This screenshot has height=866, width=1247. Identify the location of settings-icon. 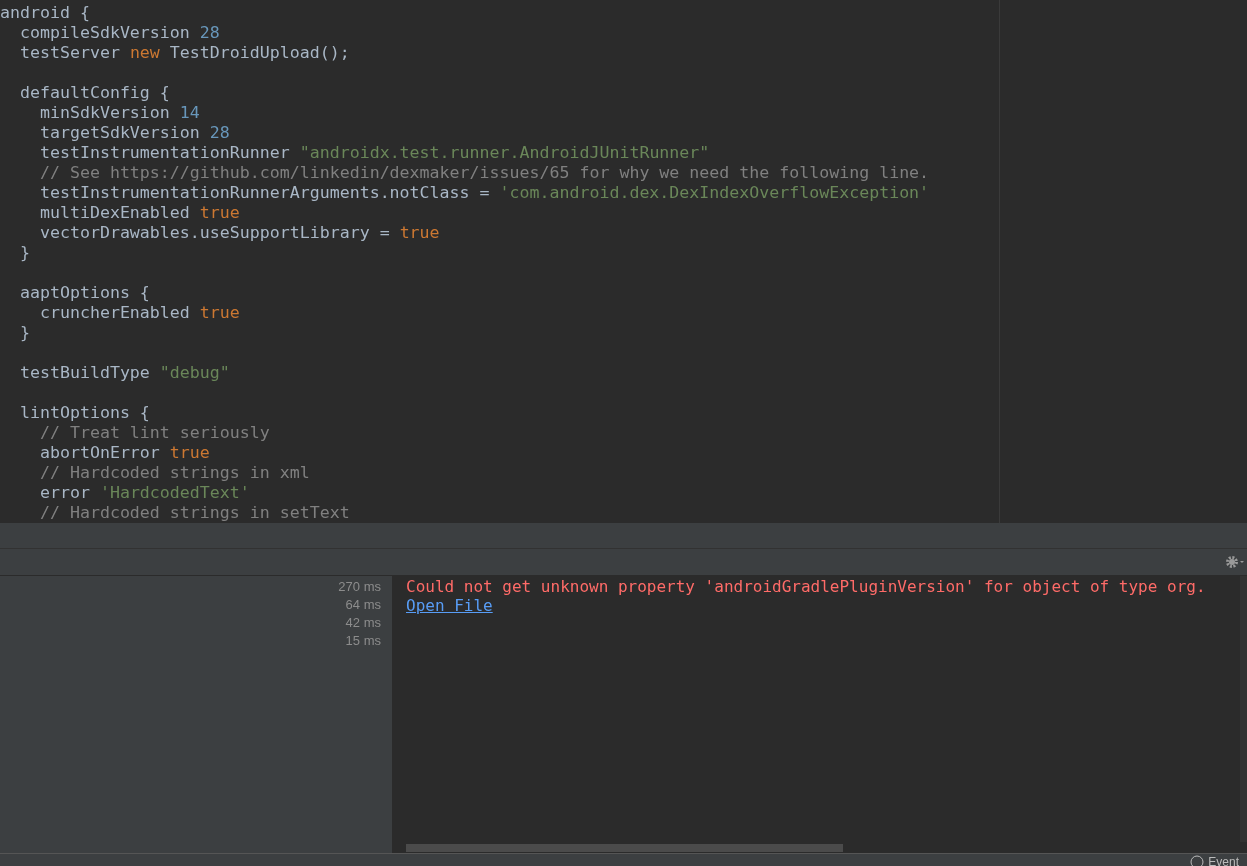
(1235, 562).